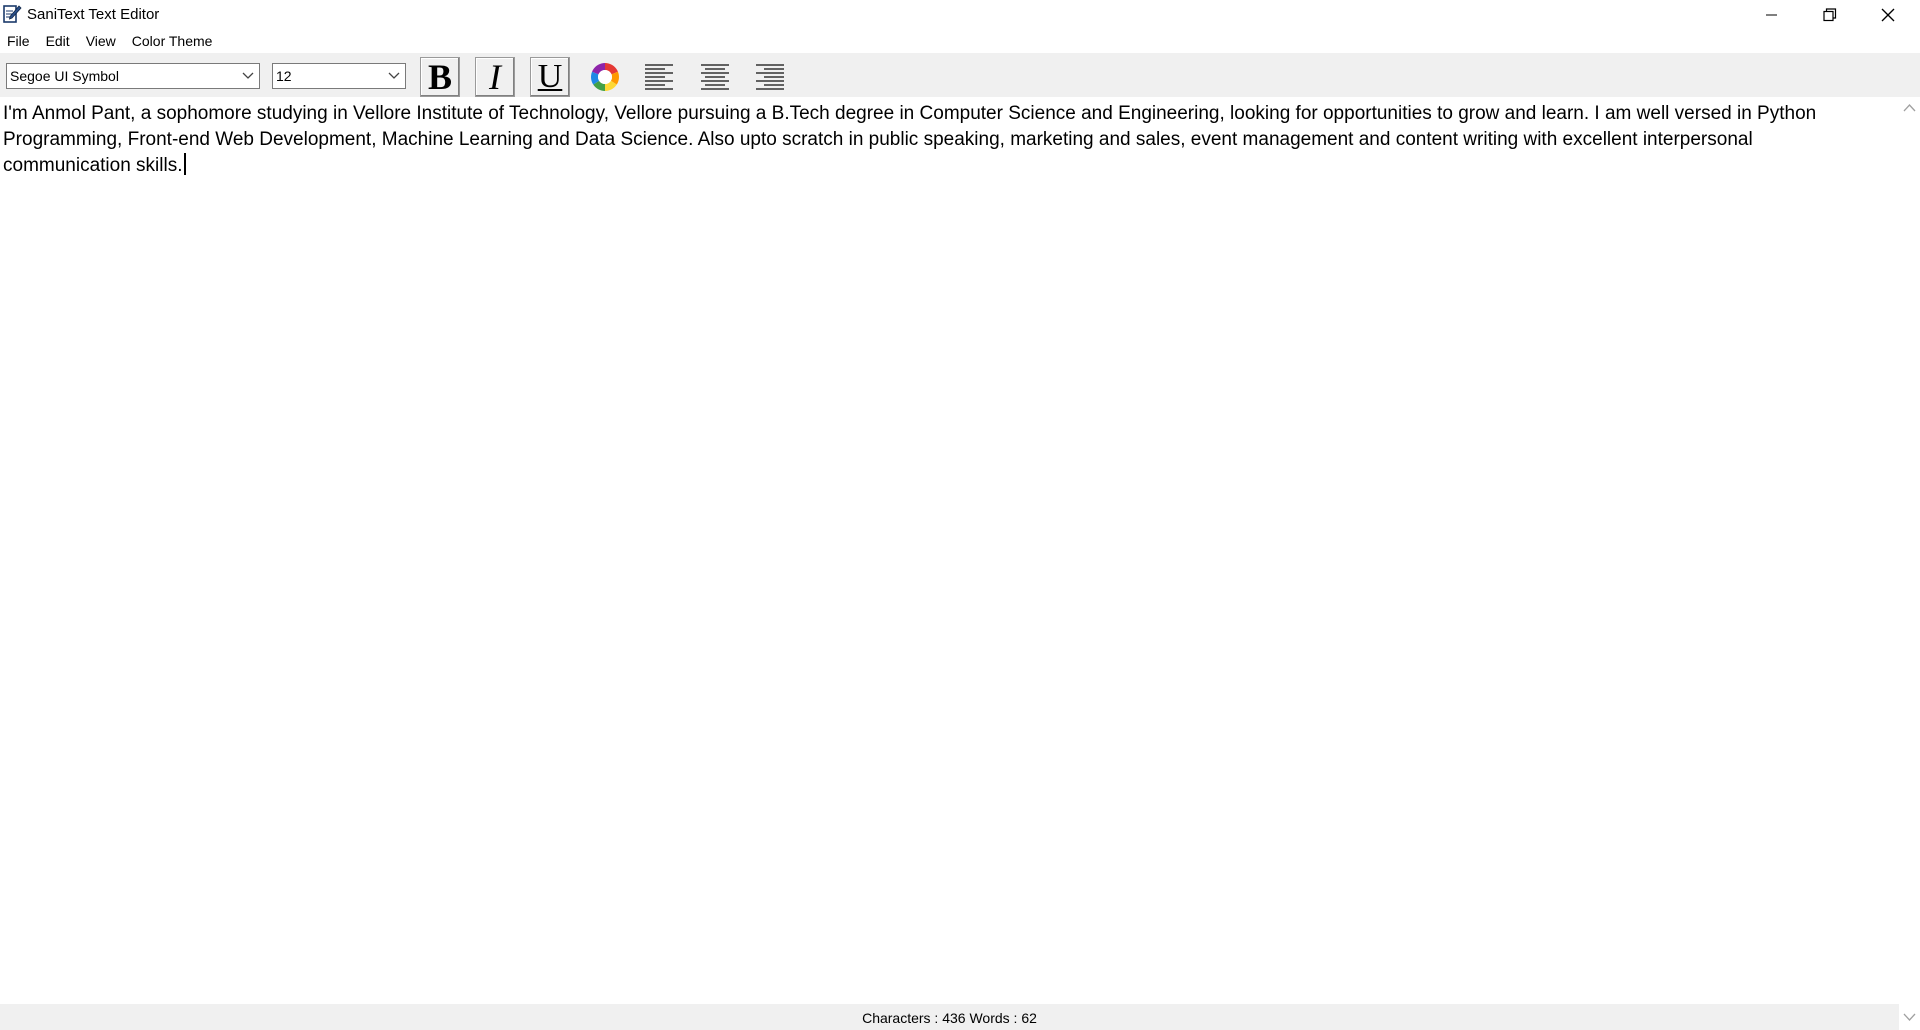  I want to click on close-icon, so click(1888, 15).